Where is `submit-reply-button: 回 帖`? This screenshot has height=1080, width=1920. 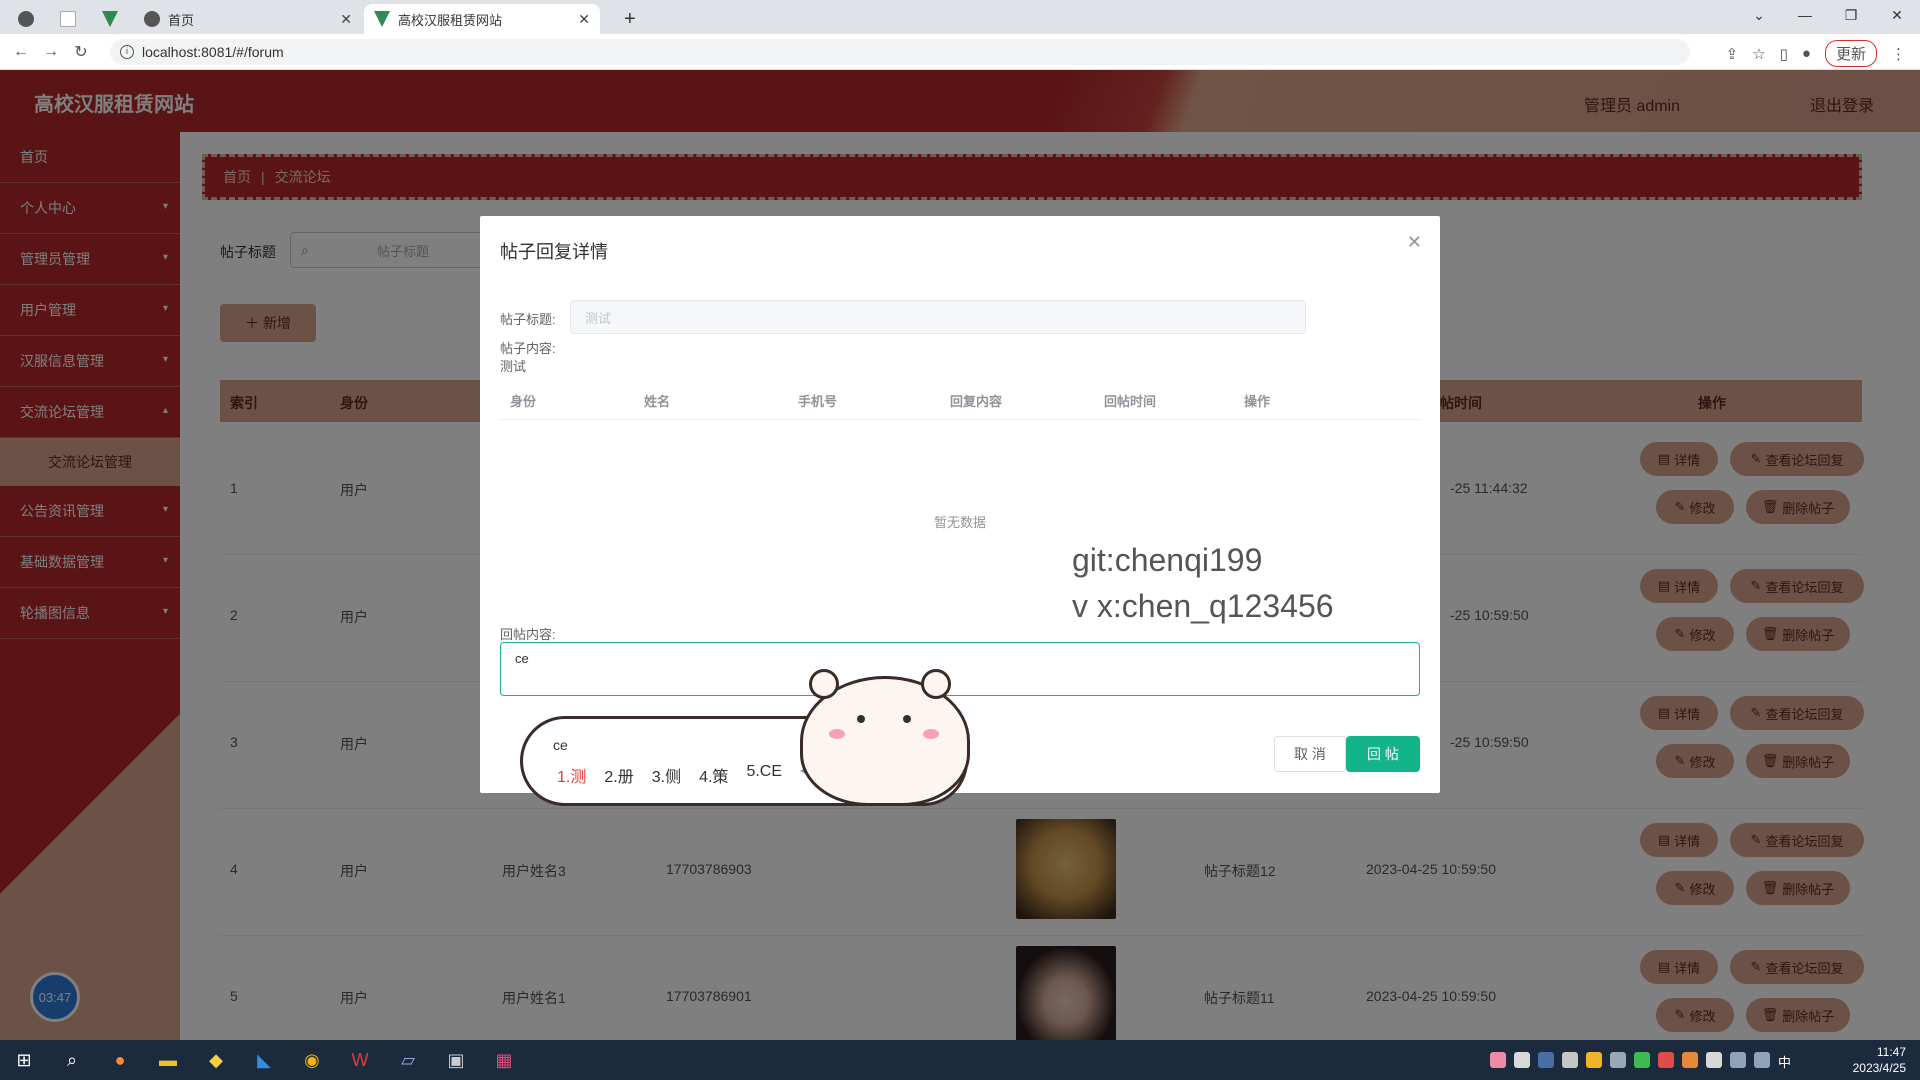 submit-reply-button: 回 帖 is located at coordinates (1383, 754).